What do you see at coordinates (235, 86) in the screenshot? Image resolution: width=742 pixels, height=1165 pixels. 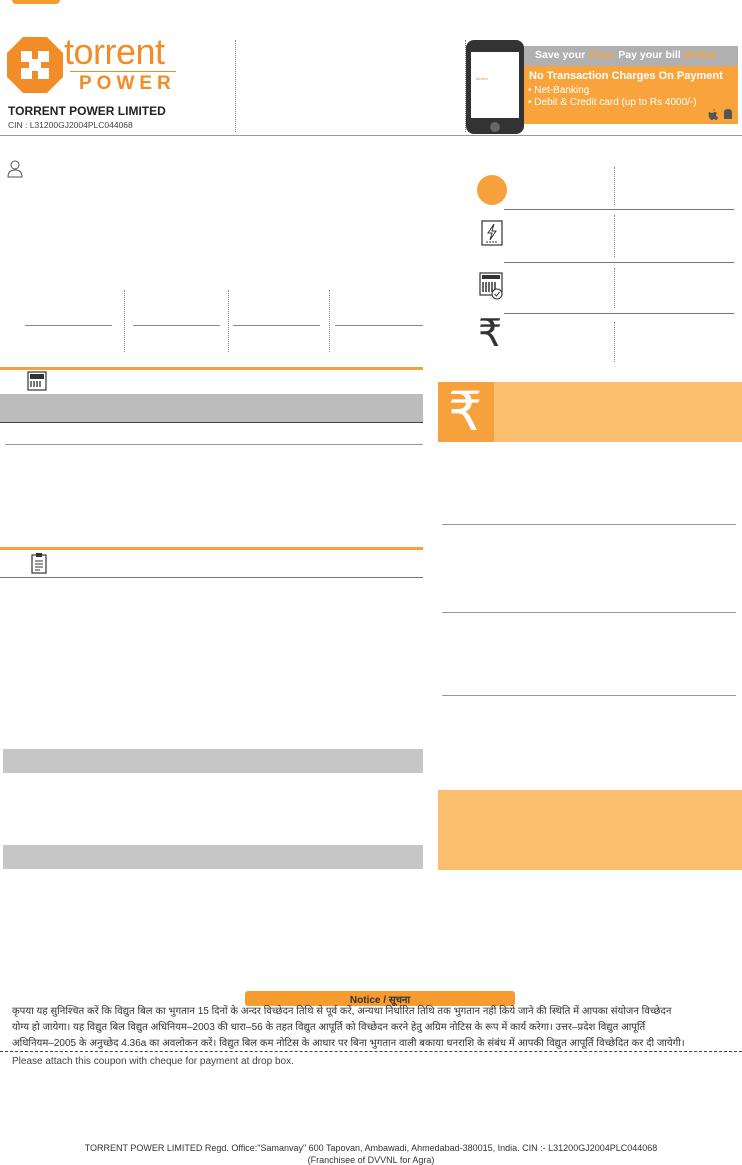 I see `header-divider` at bounding box center [235, 86].